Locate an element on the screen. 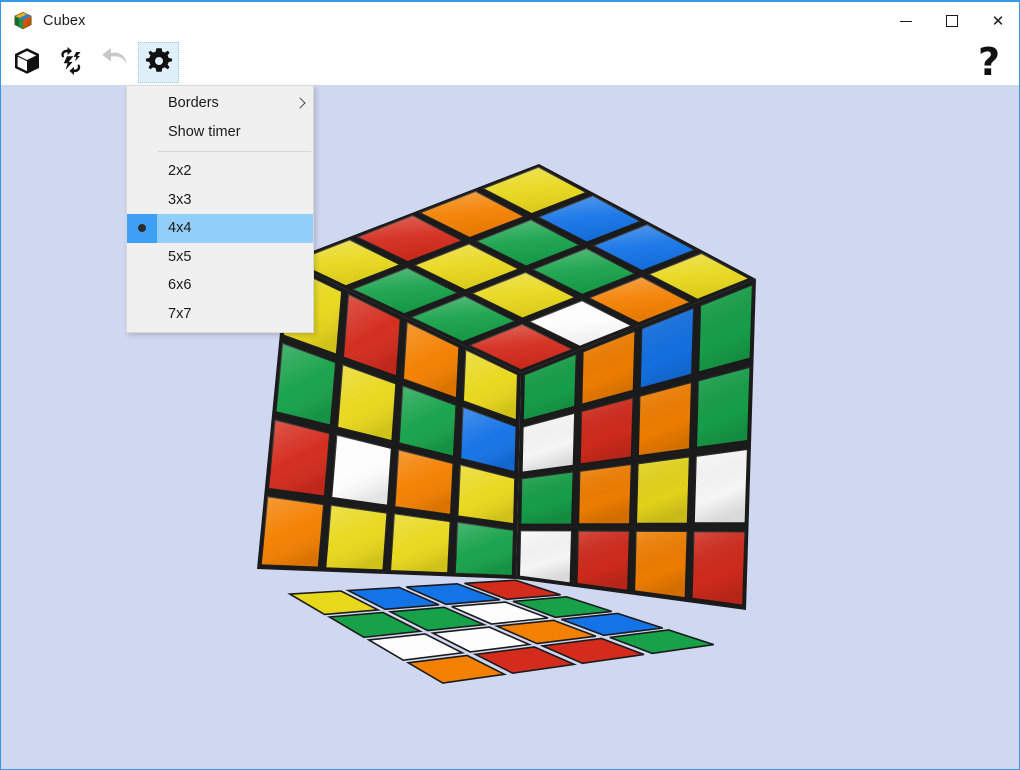 This screenshot has height=770, width=1020. undo-arrow-icon is located at coordinates (115, 62).